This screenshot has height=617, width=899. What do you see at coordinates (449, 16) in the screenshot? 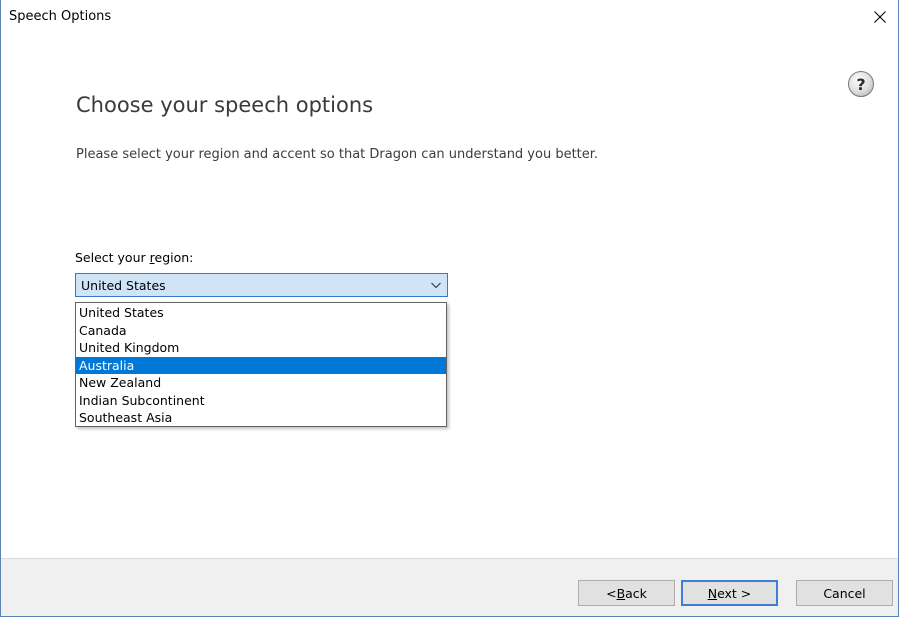
I see `title-bar: Speech Options` at bounding box center [449, 16].